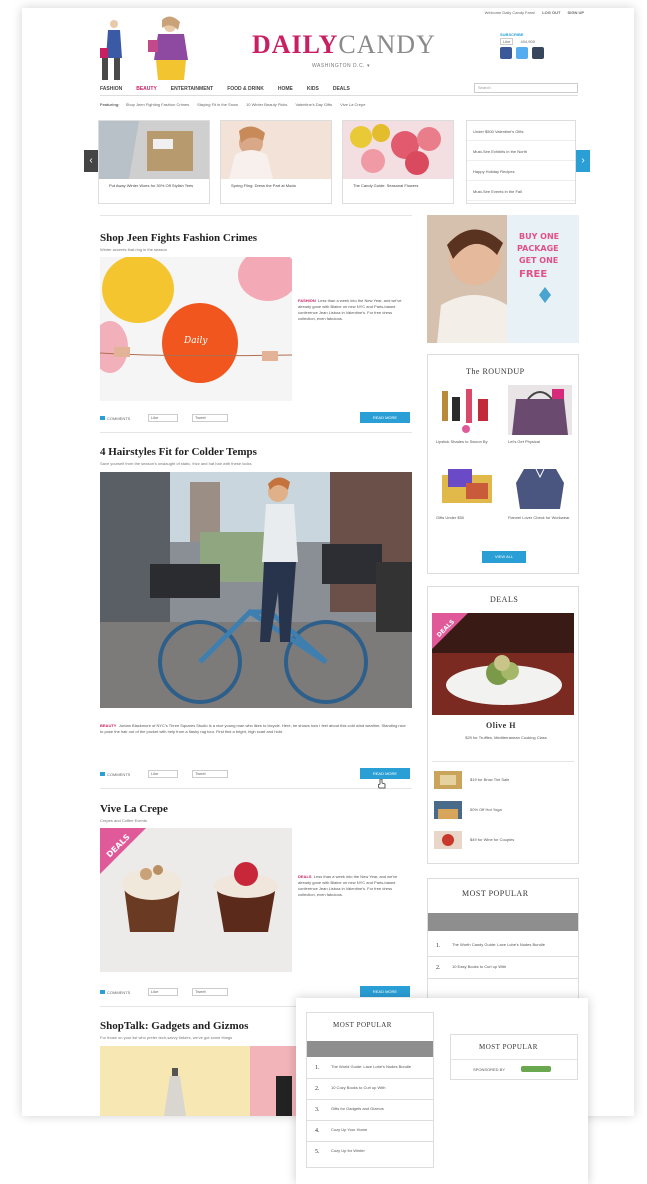  Describe the element at coordinates (503, 664) in the screenshot. I see `deal-image: DEALS` at that location.